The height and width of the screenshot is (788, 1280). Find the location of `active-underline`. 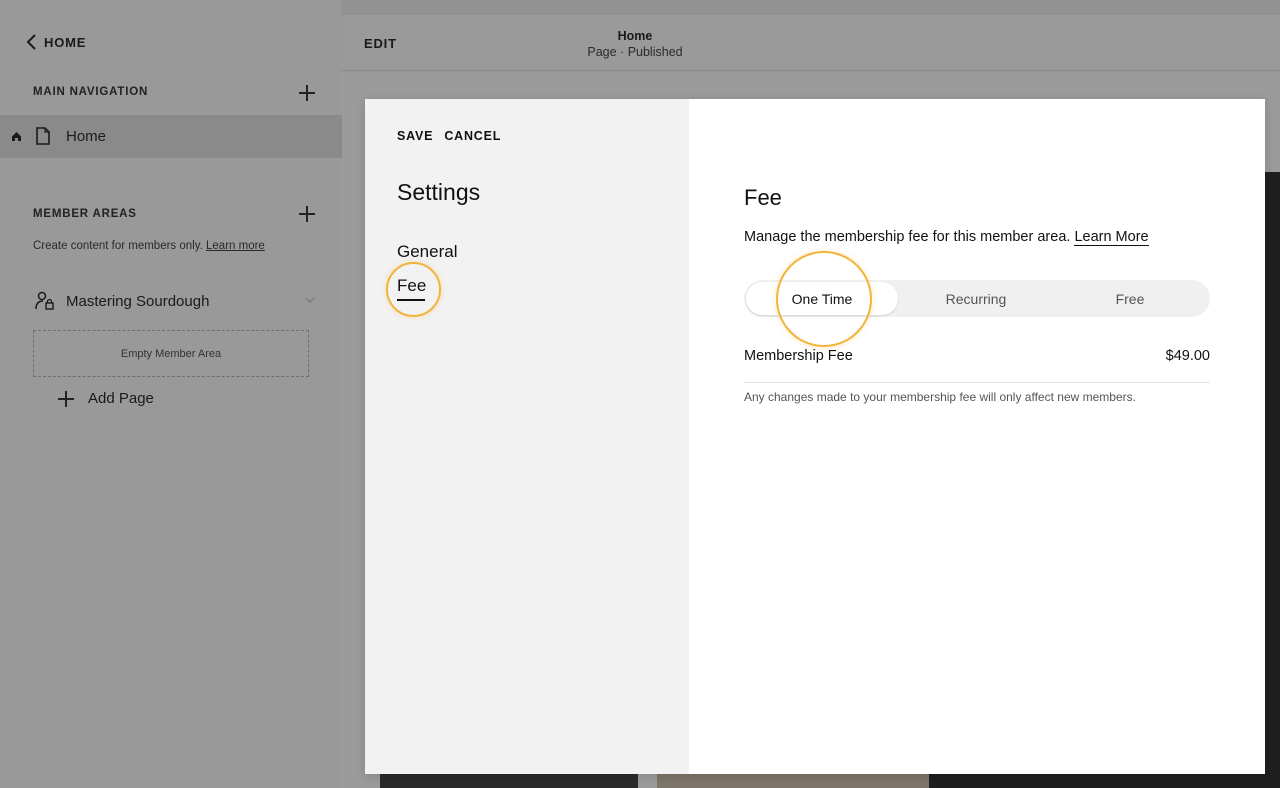

active-underline is located at coordinates (411, 300).